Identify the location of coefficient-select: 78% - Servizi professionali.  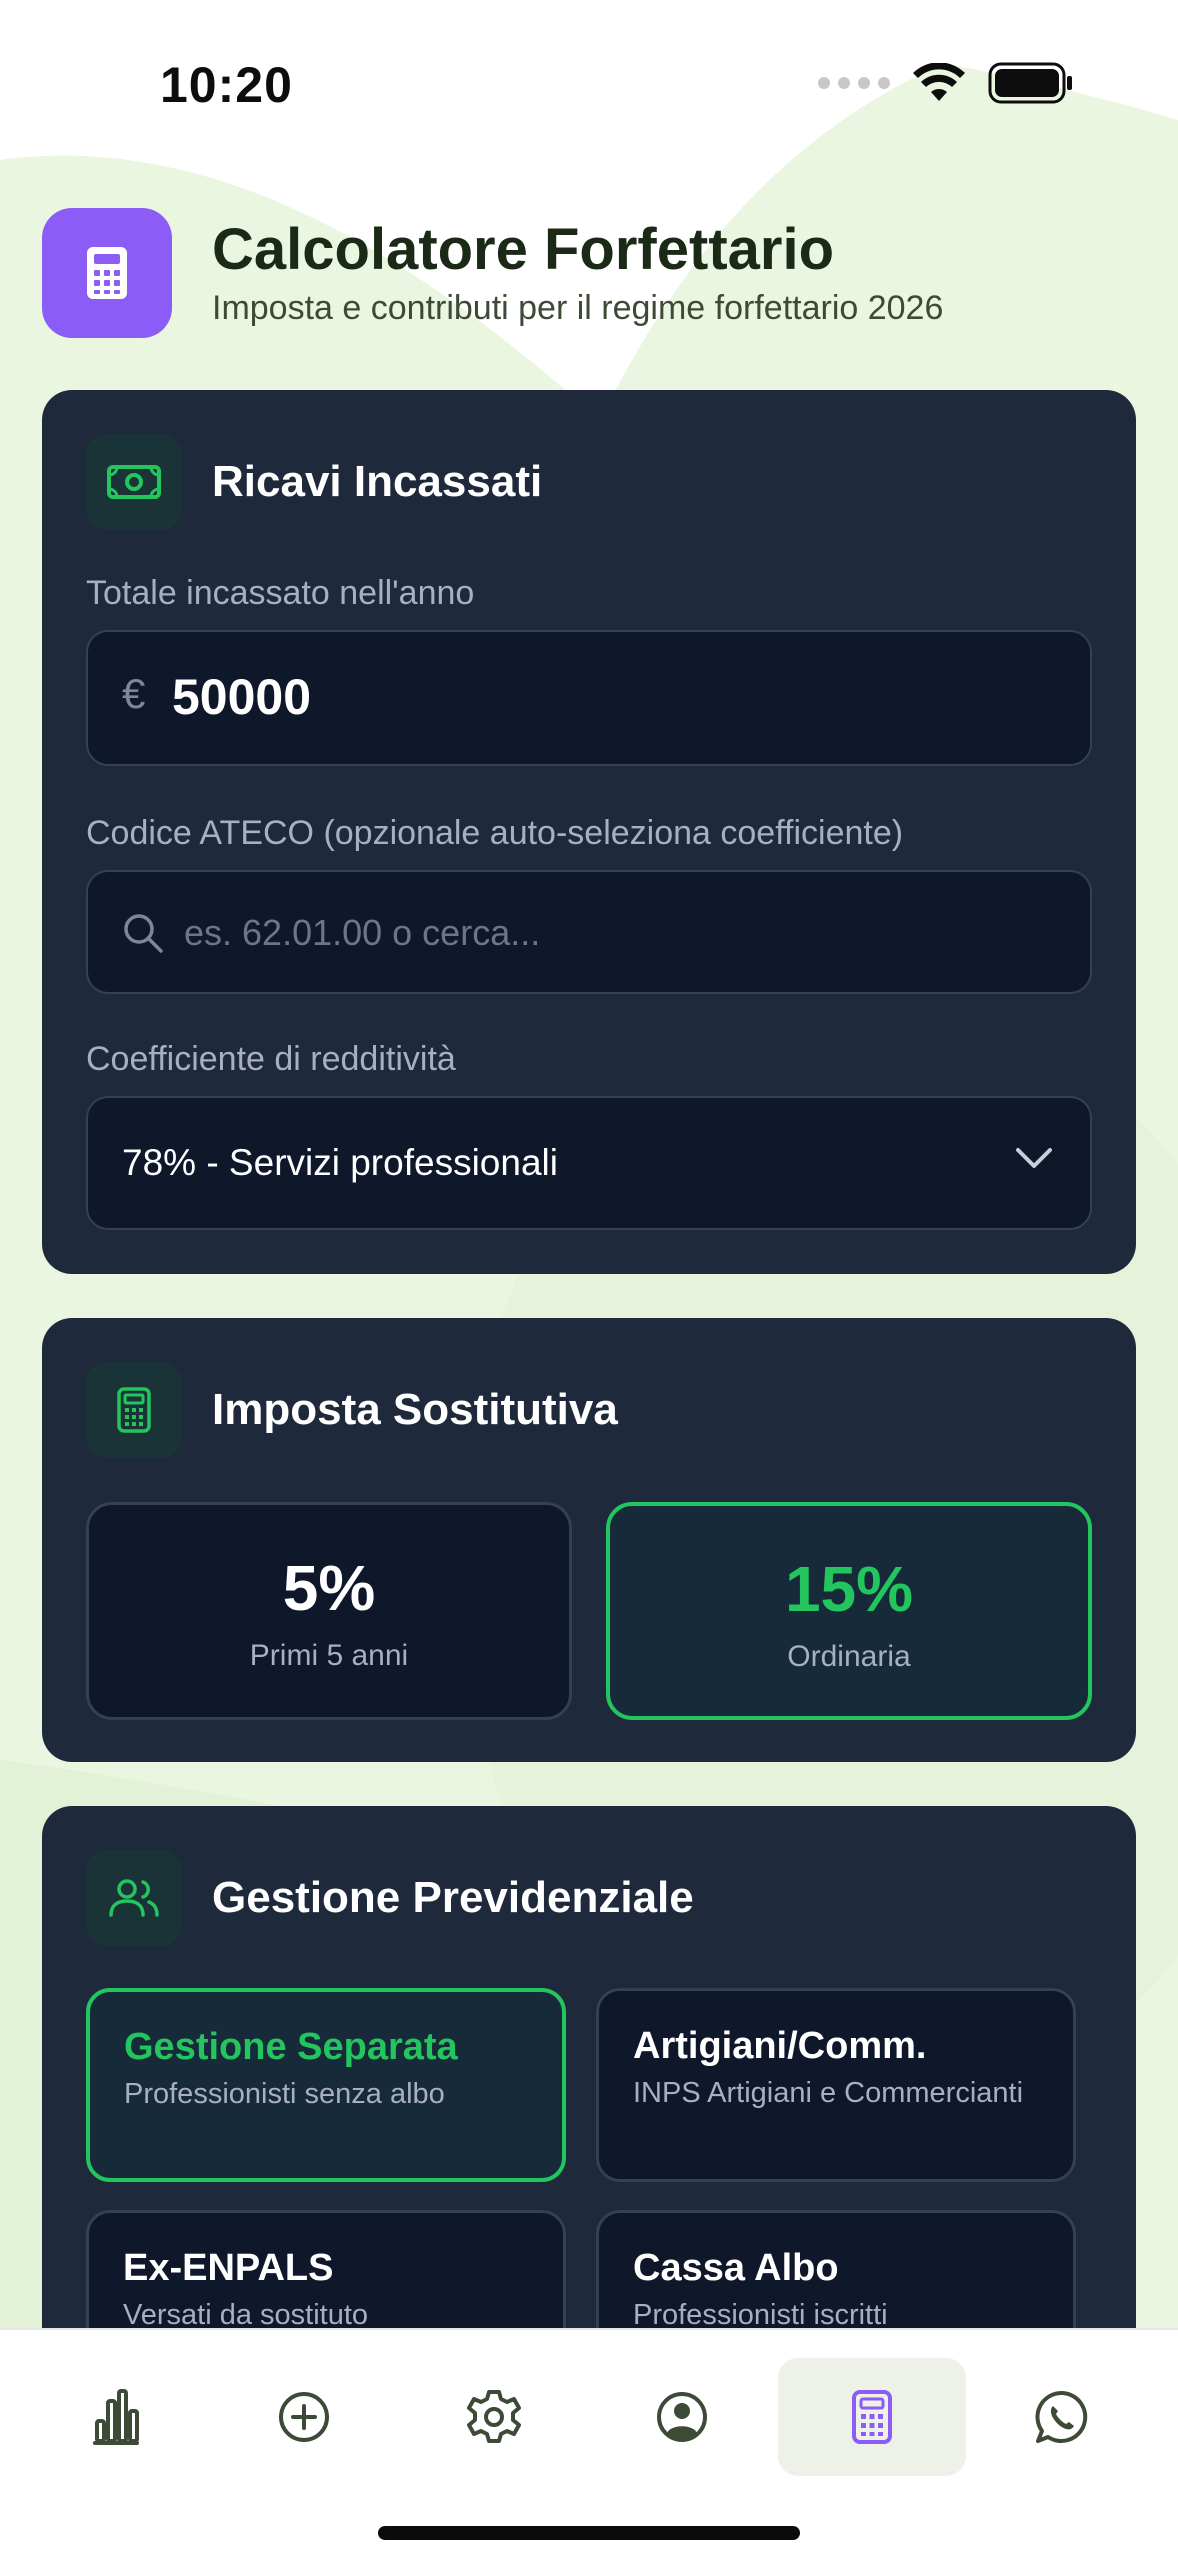
(589, 1163).